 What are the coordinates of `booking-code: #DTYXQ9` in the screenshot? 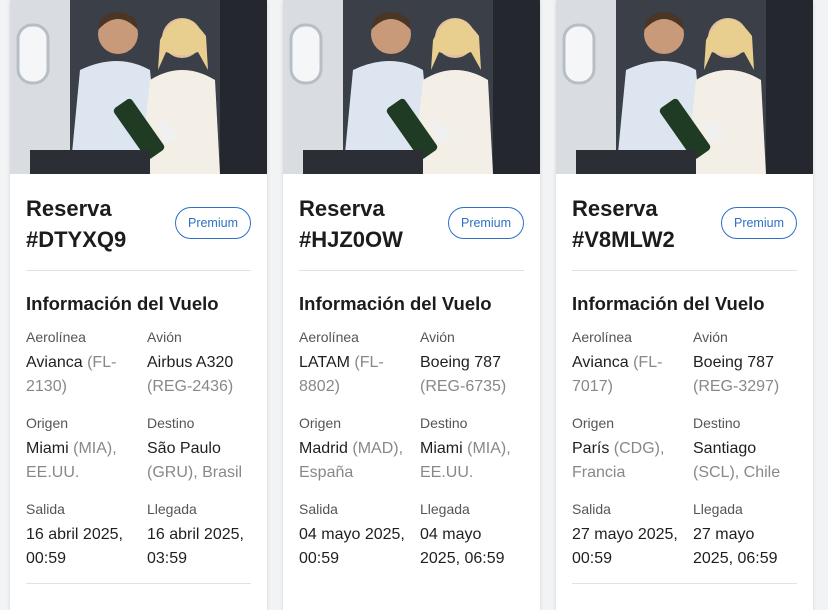 It's located at (76, 239).